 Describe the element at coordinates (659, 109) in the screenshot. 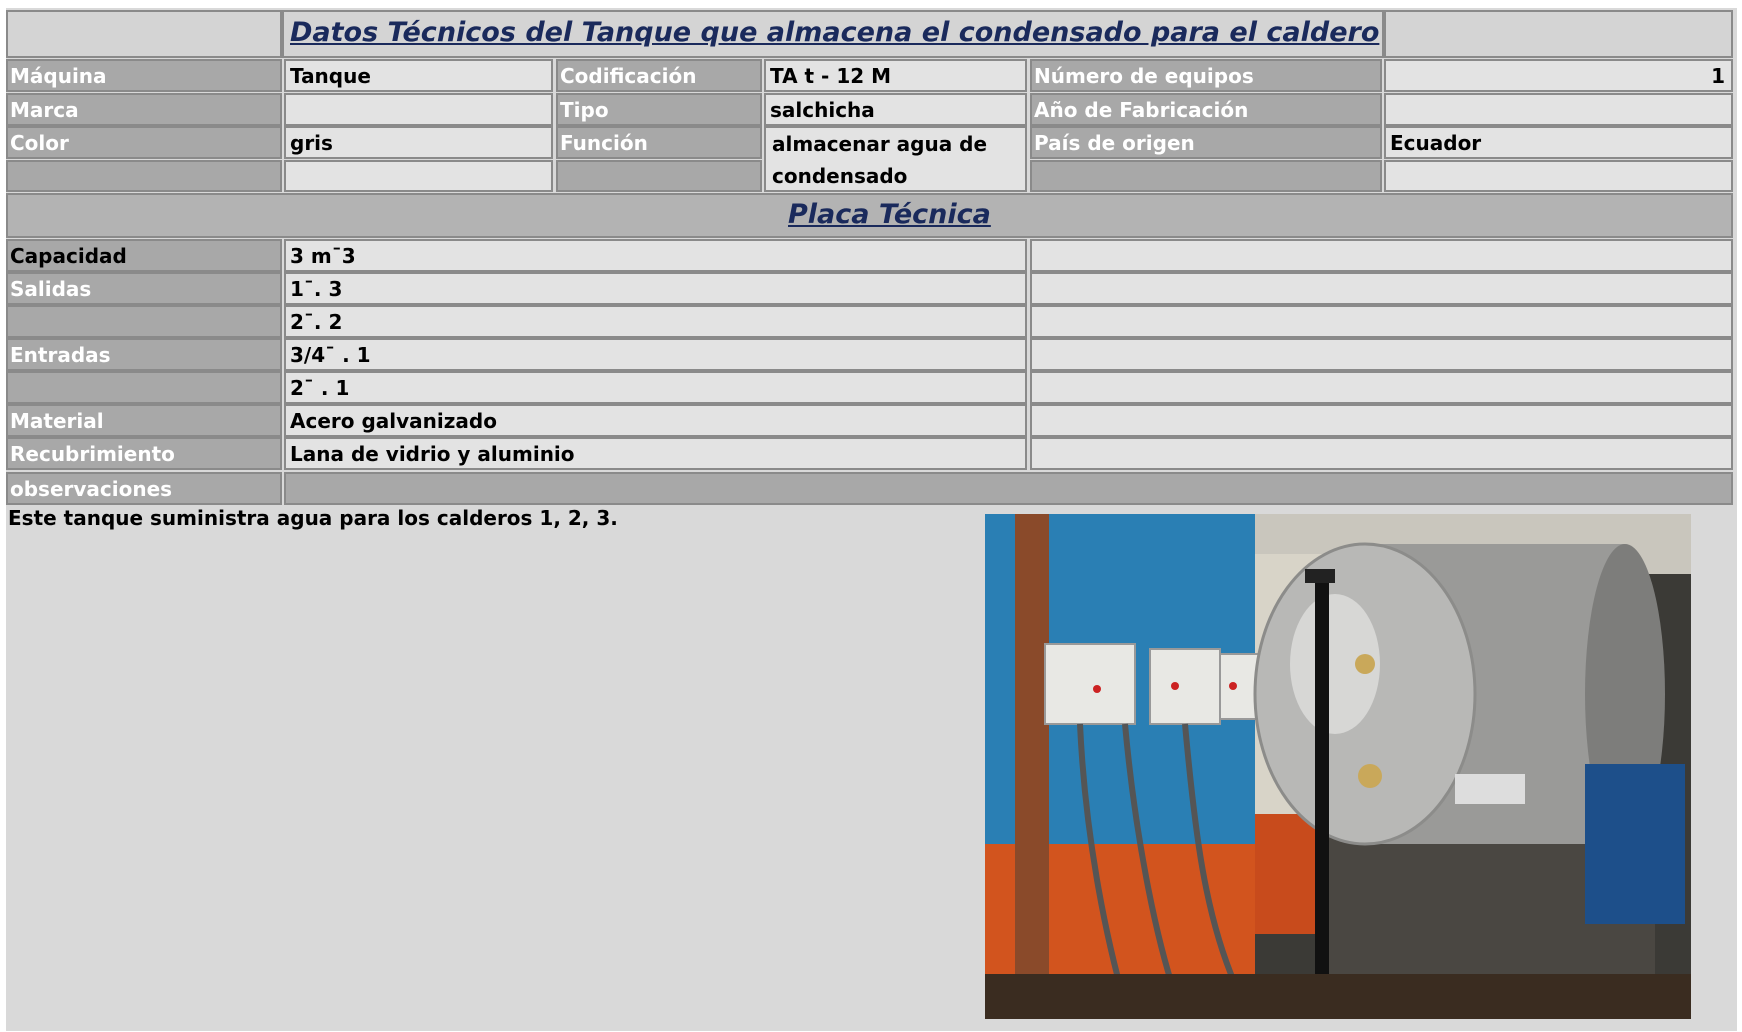

I see `tipo-label: Tipo` at that location.